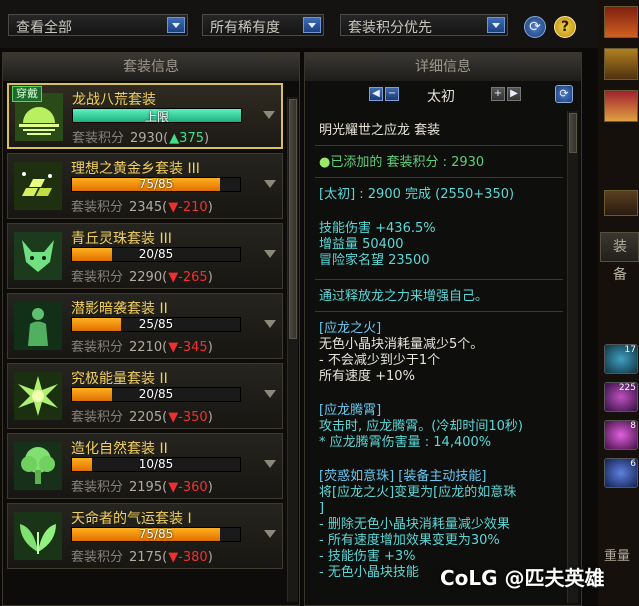  What do you see at coordinates (186, 138) in the screenshot?
I see `score-delta: ▲375` at bounding box center [186, 138].